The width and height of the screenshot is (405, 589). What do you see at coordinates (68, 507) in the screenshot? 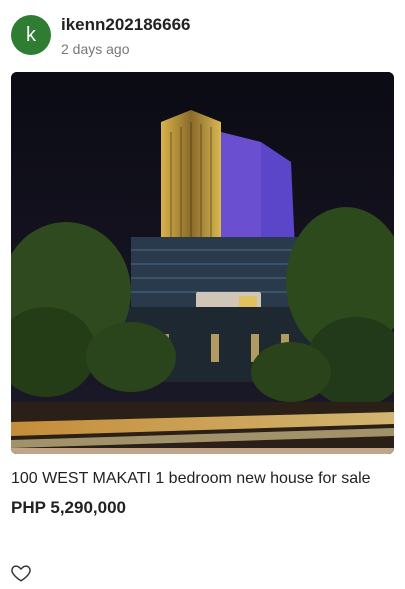
I see `listing-price: PHP 5,290,000` at bounding box center [68, 507].